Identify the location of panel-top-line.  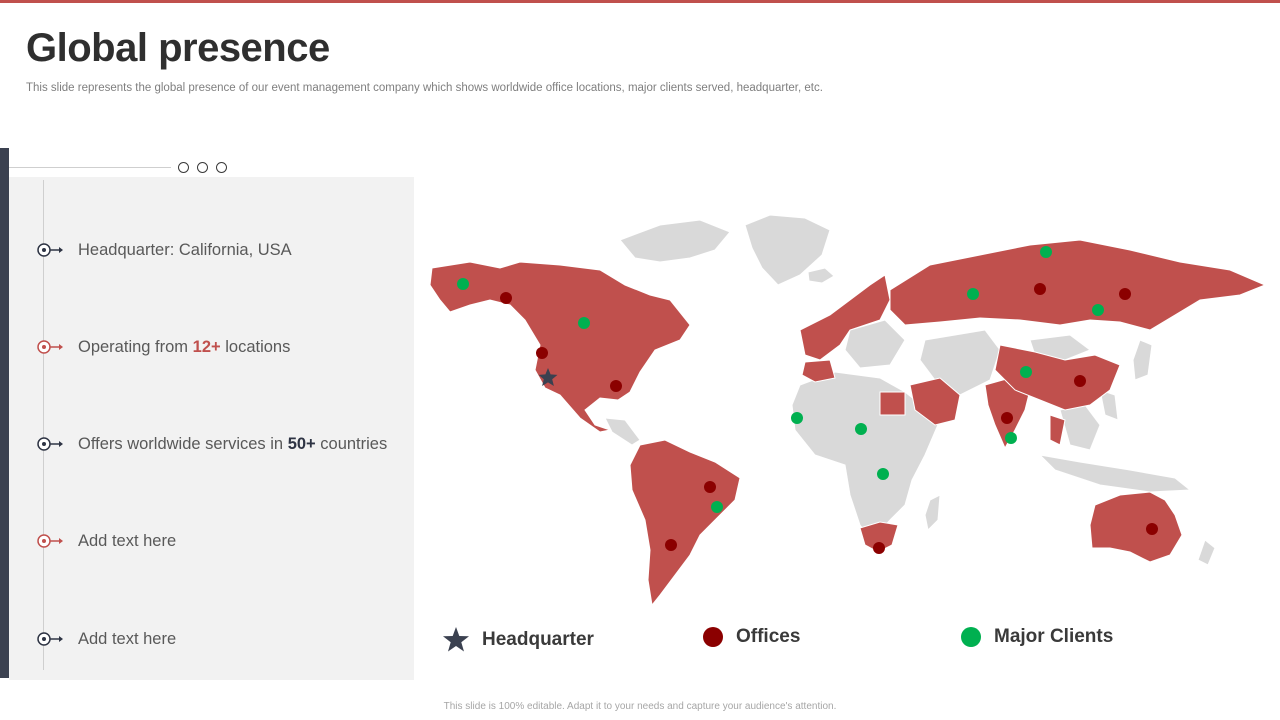
(90, 167).